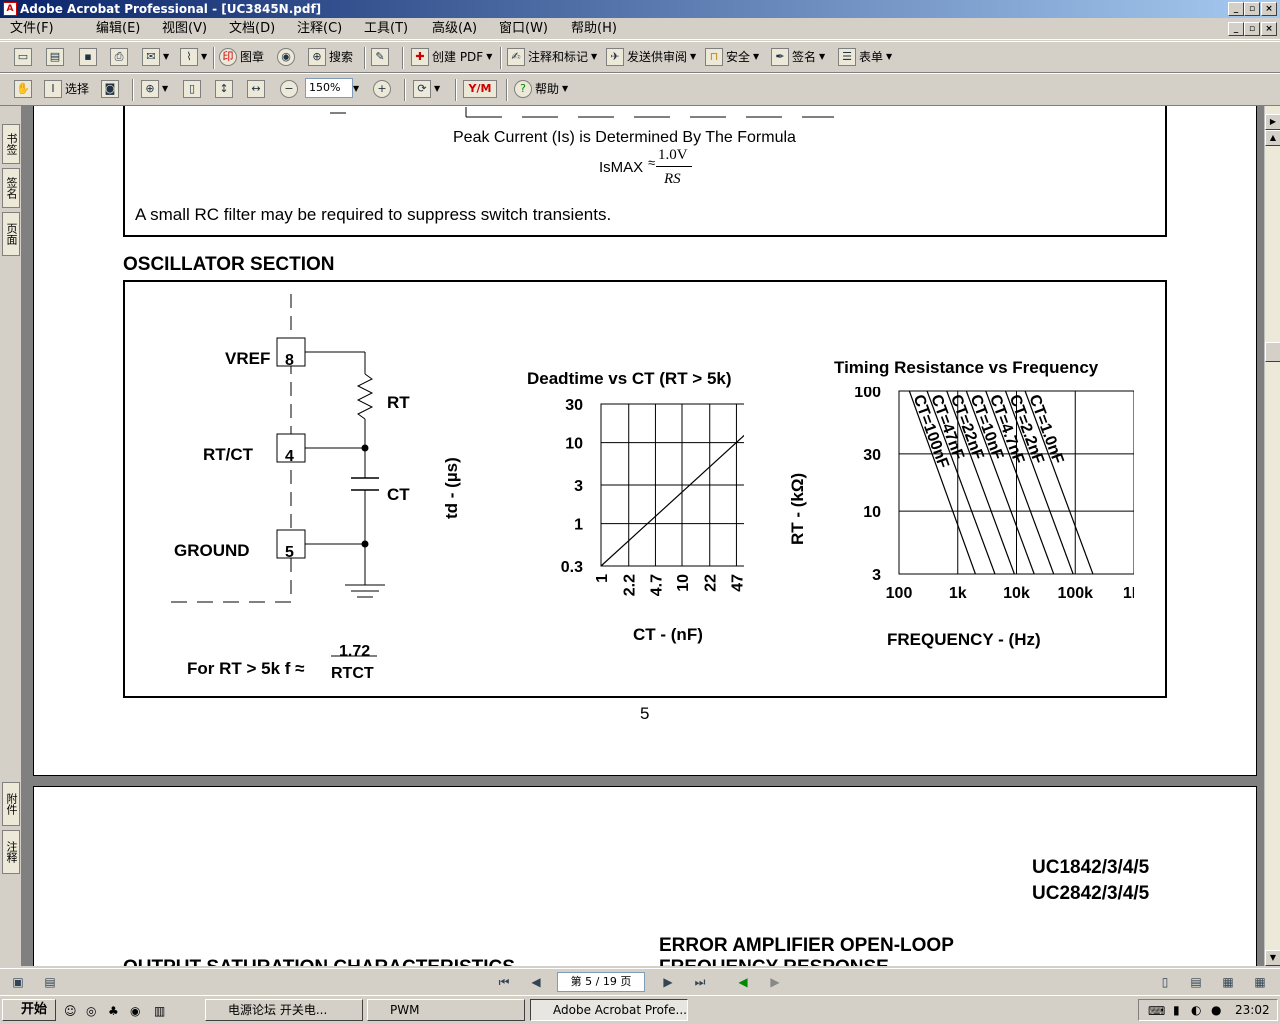 This screenshot has height=1024, width=1280. Describe the element at coordinates (1236, 9) in the screenshot. I see `minimize-button: _` at that location.